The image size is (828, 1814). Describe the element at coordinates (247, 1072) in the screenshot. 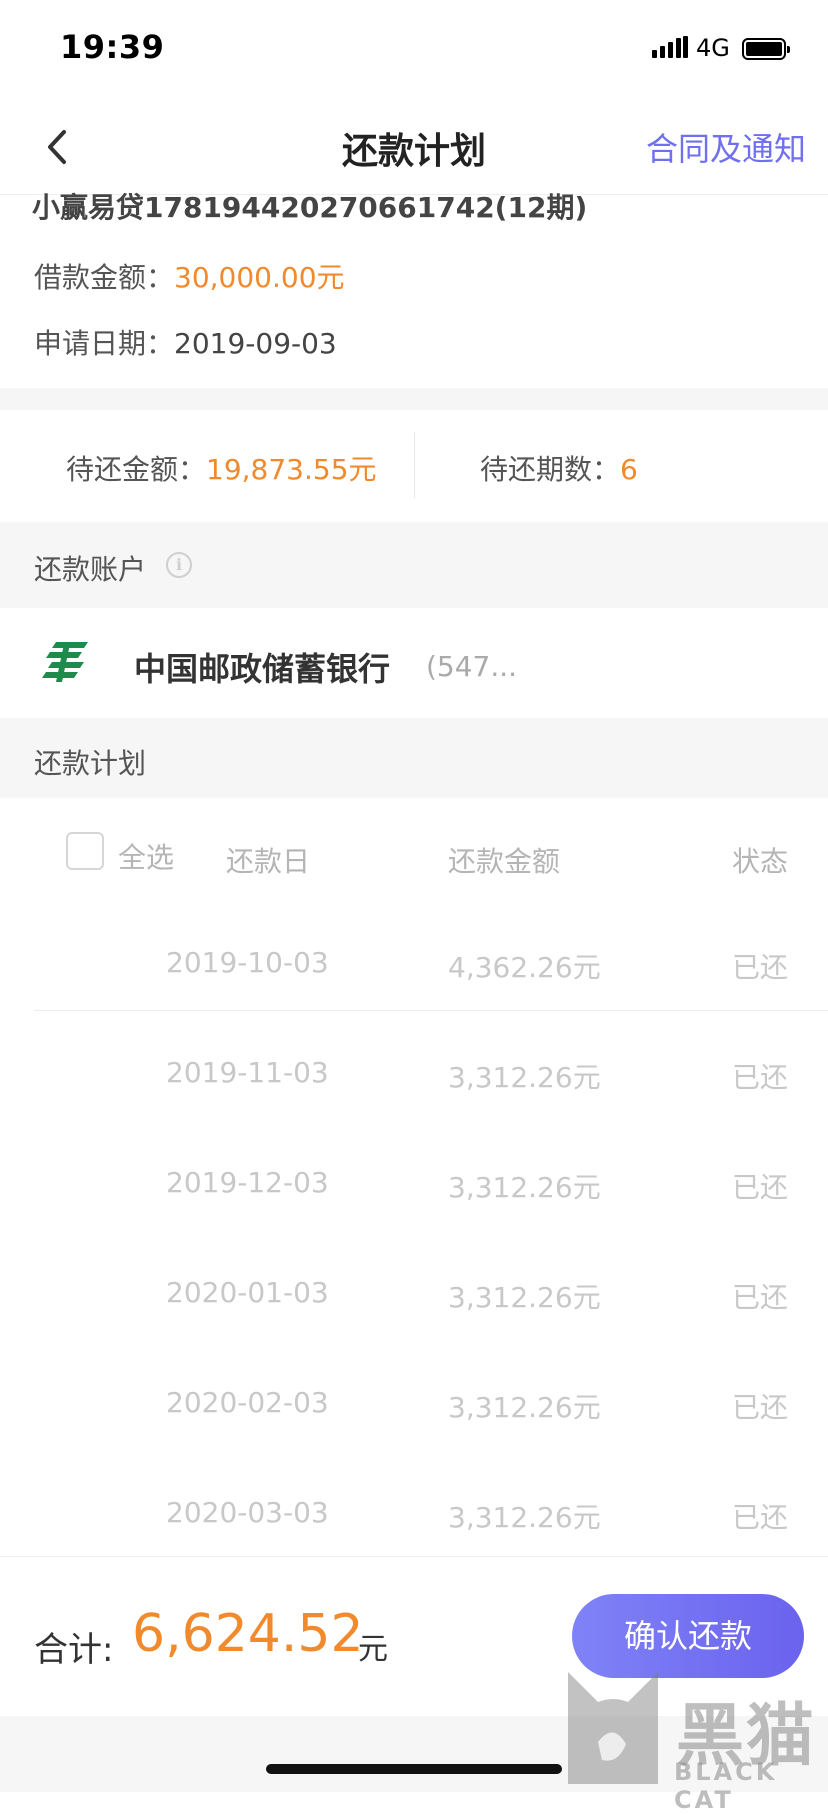

I see `row-date: 2019-11-03` at that location.